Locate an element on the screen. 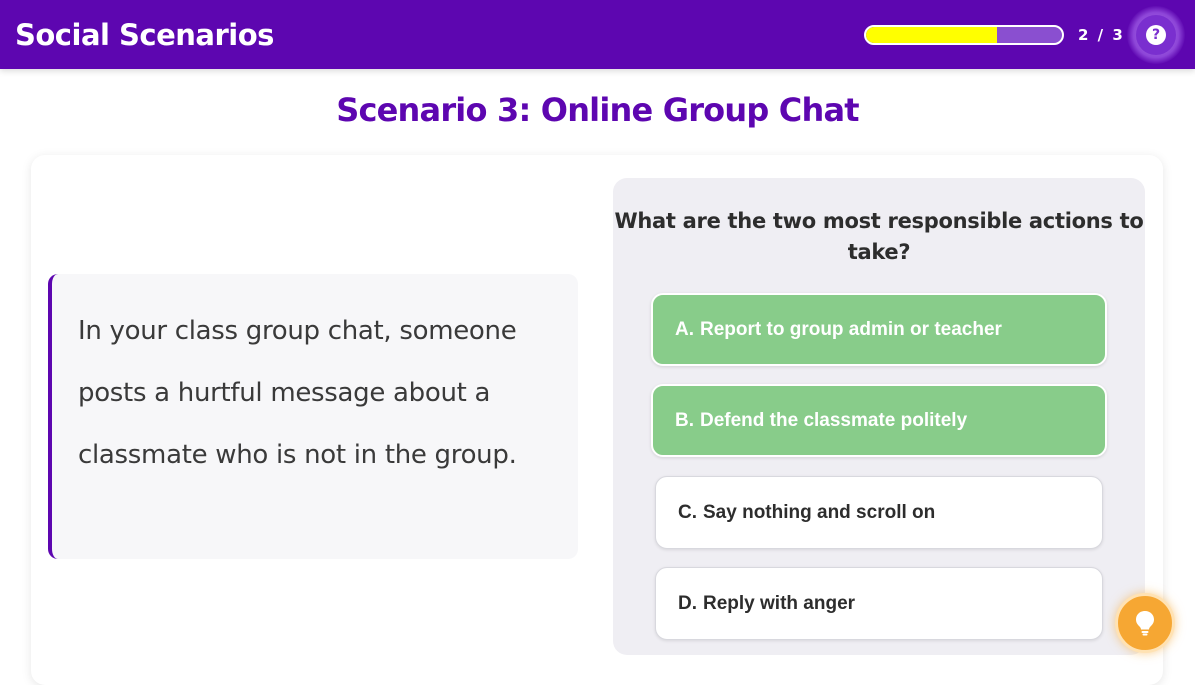 The width and height of the screenshot is (1195, 685). progress-bar is located at coordinates (964, 35).